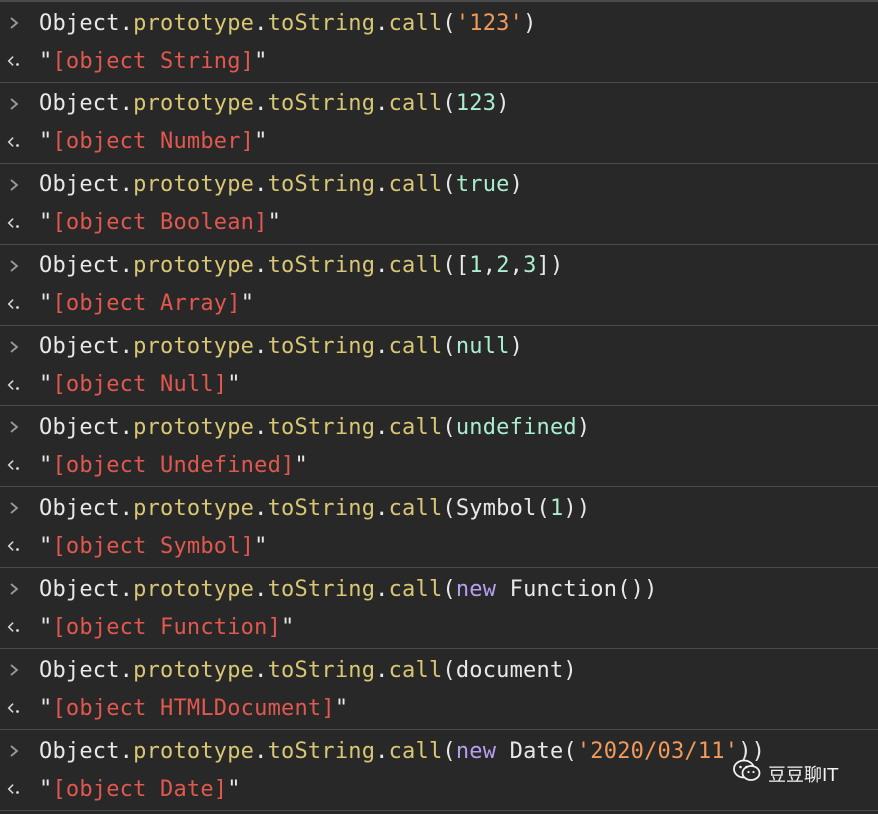 This screenshot has width=878, height=814. Describe the element at coordinates (439, 708) in the screenshot. I see `output-line: "[object HTMLDocument]"` at that location.